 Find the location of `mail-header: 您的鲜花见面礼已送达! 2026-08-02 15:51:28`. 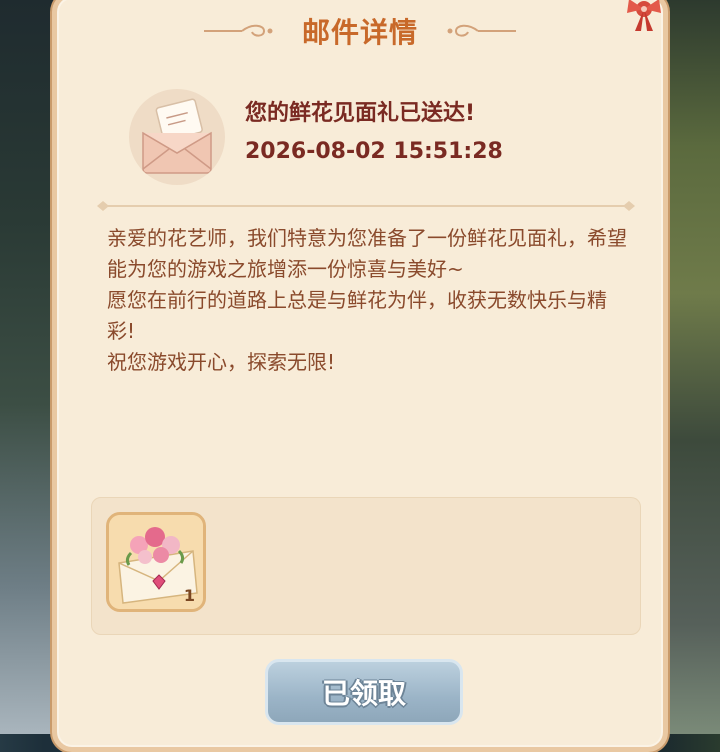

mail-header: 您的鲜花见面礼已送达! 2026-08-02 15:51:28 is located at coordinates (385, 139).